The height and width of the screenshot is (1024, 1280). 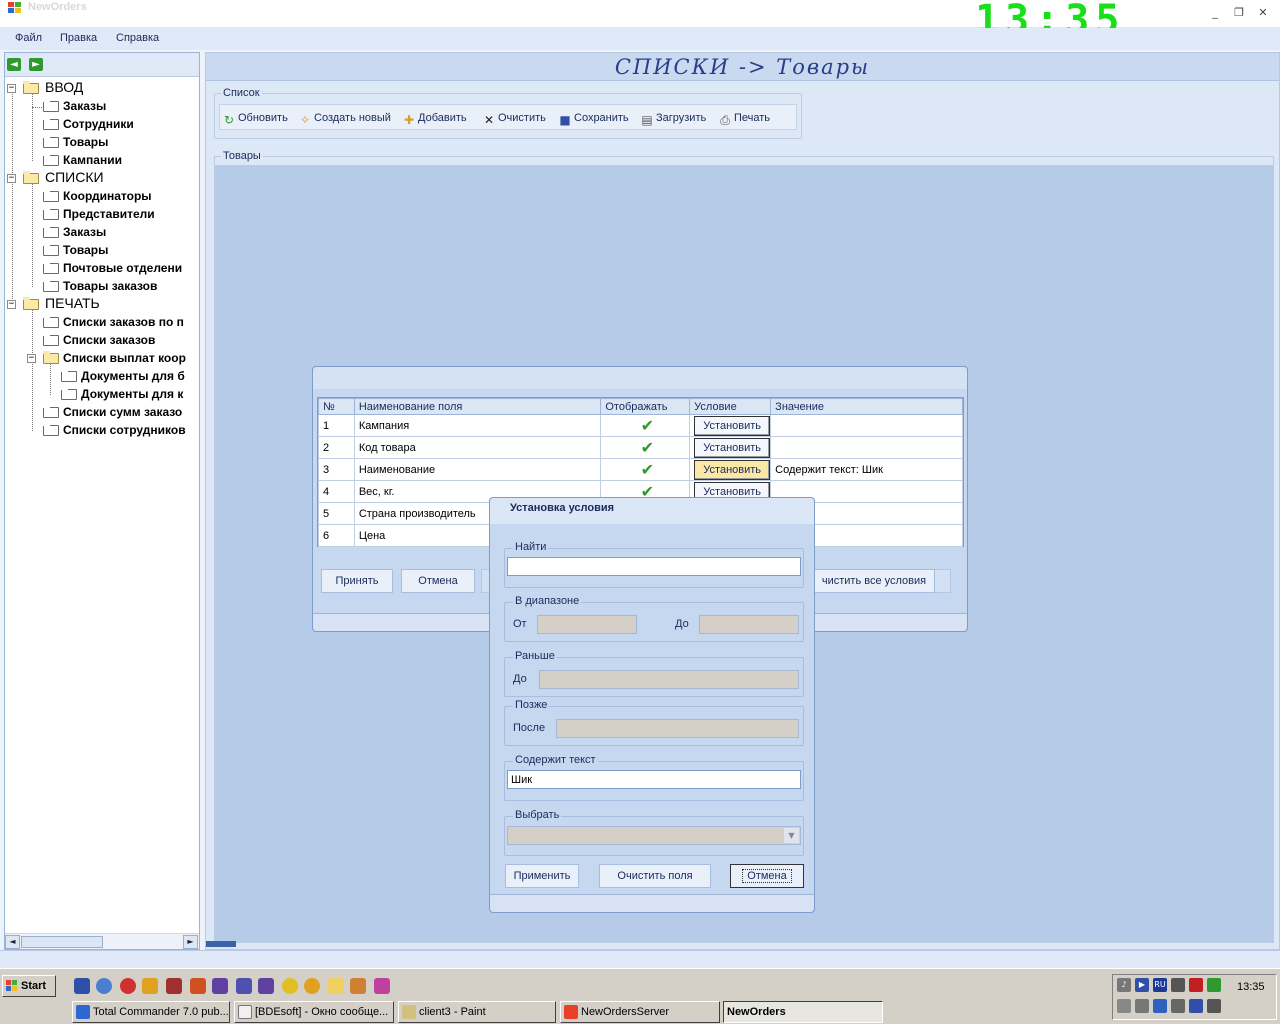 I want to click on range-to-input, so click(x=749, y=624).